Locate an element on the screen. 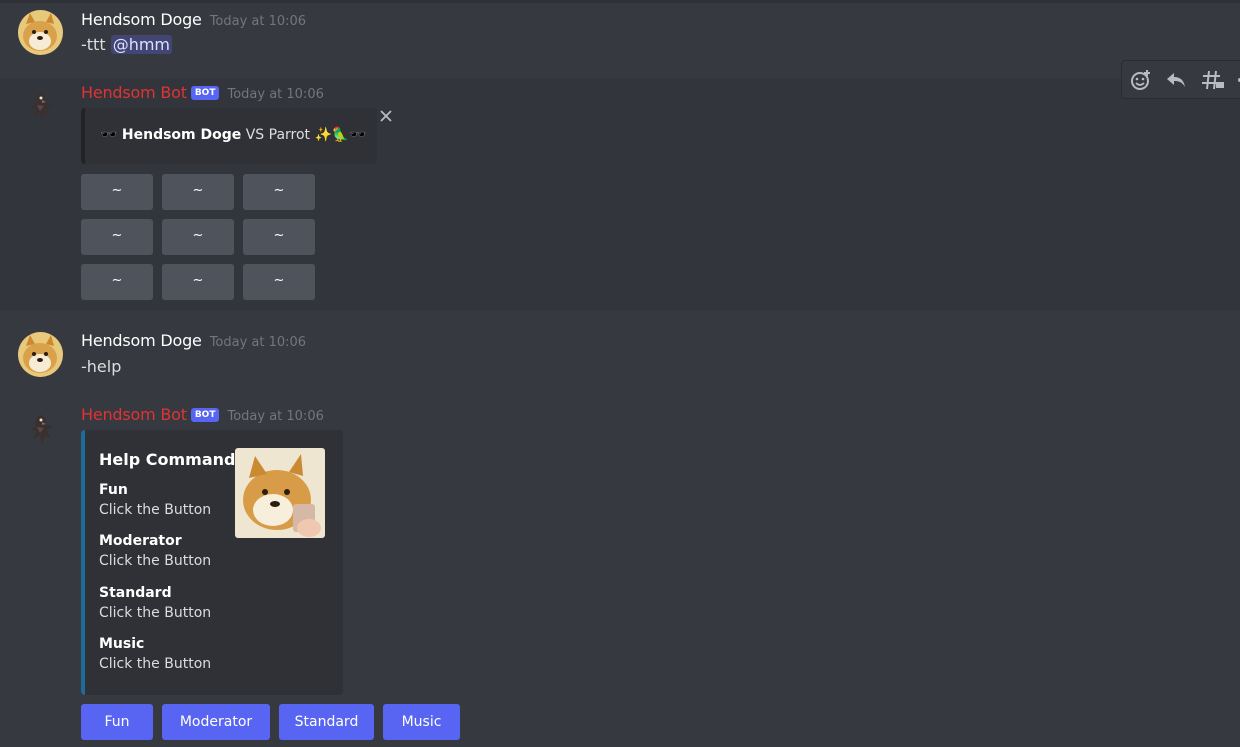 This screenshot has height=747, width=1240. grid-button-6: ~ is located at coordinates (279, 237).